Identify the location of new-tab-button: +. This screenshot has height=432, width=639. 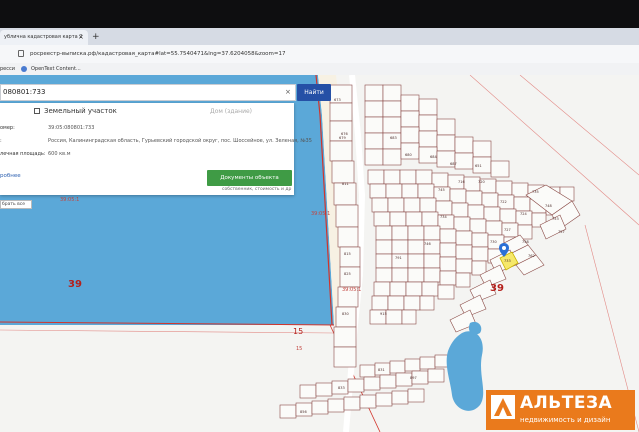
(96, 37).